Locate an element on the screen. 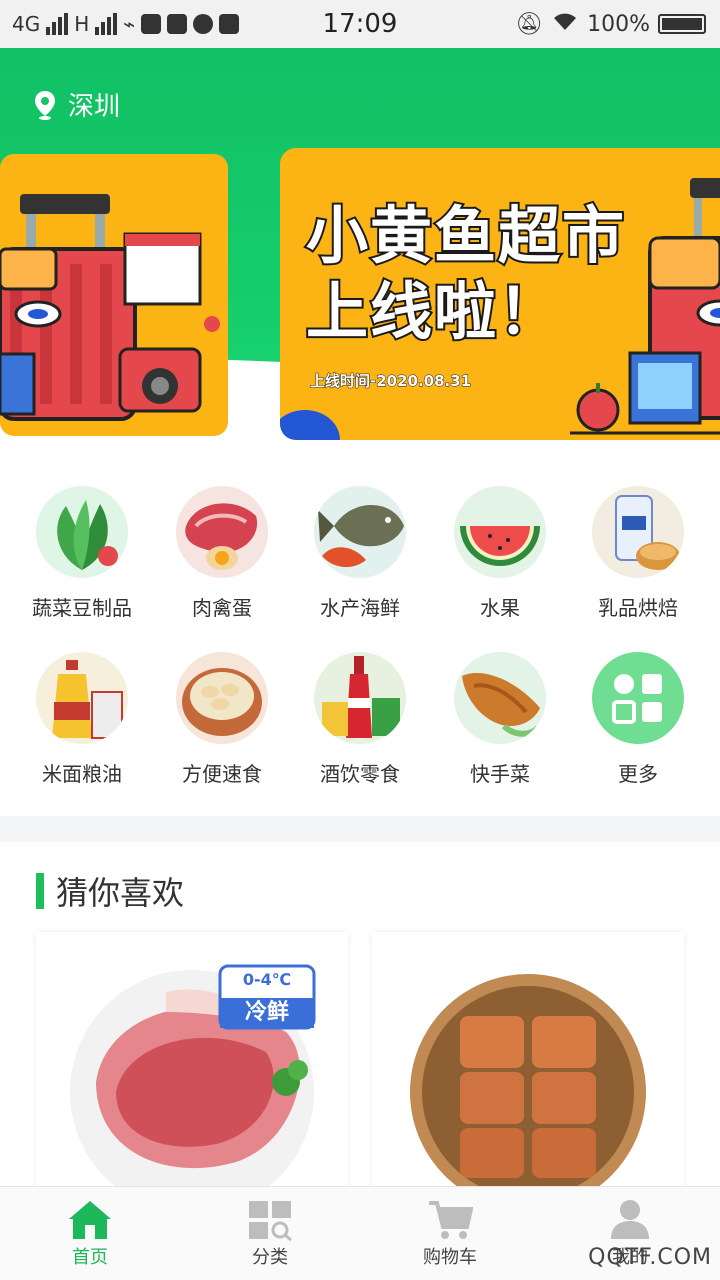  battery-icon is located at coordinates (682, 24).